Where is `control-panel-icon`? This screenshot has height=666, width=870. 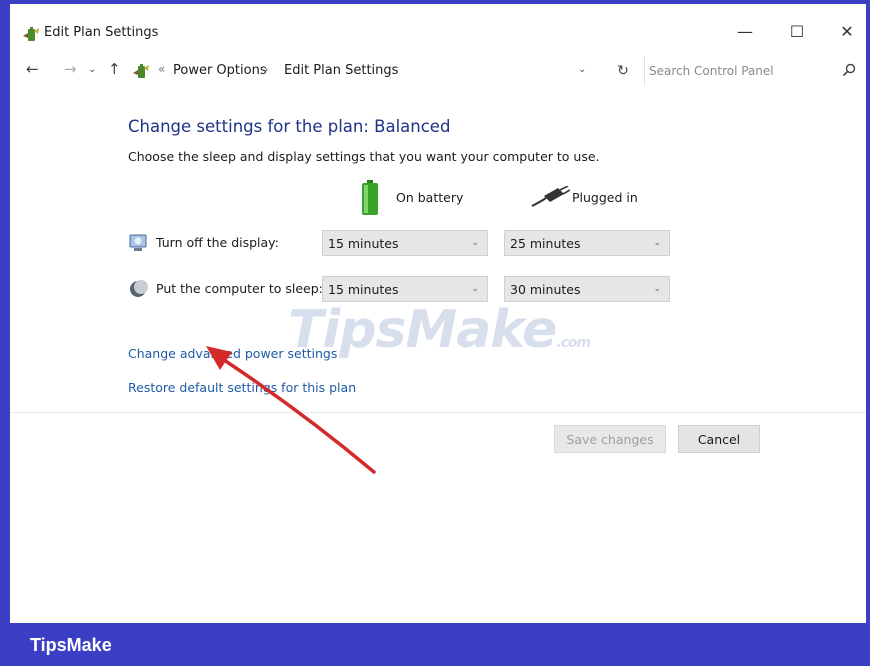 control-panel-icon is located at coordinates (141, 71).